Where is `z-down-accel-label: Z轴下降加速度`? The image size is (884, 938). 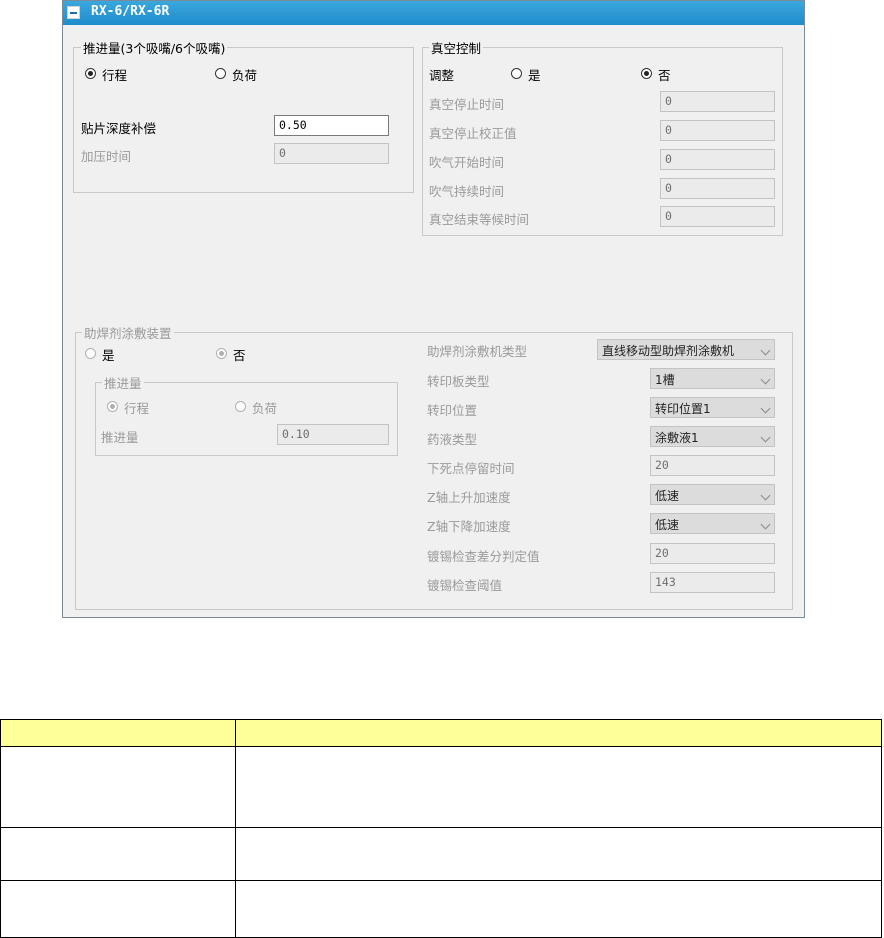
z-down-accel-label: Z轴下降加速度 is located at coordinates (469, 526).